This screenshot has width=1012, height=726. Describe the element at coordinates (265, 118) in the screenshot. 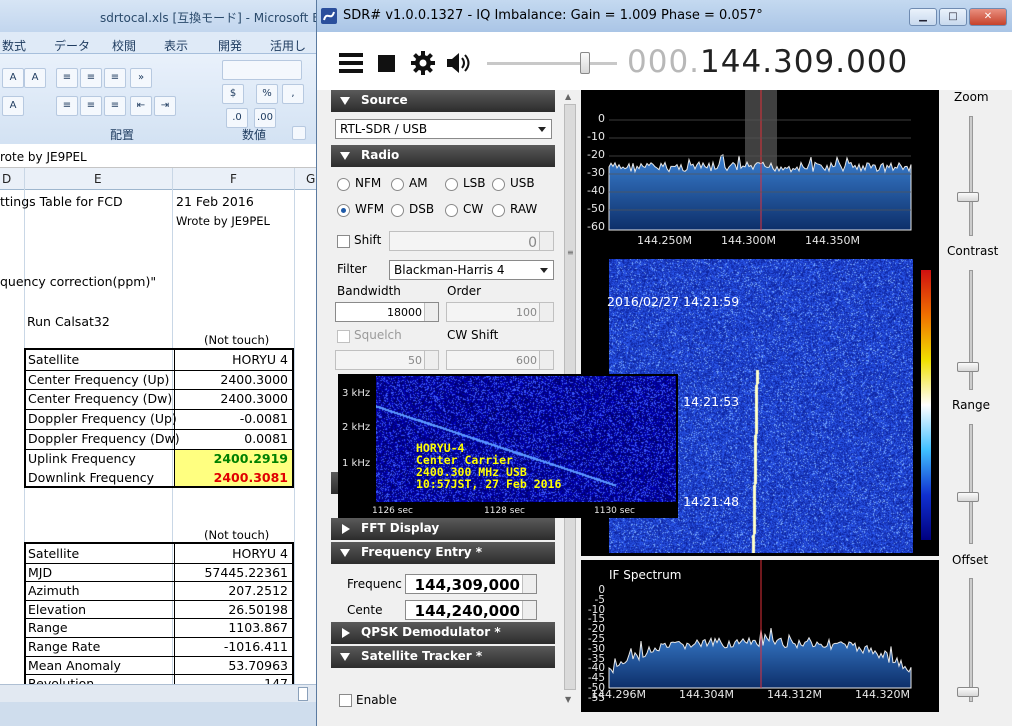

I see `decimal-decrease-icon: .00` at that location.